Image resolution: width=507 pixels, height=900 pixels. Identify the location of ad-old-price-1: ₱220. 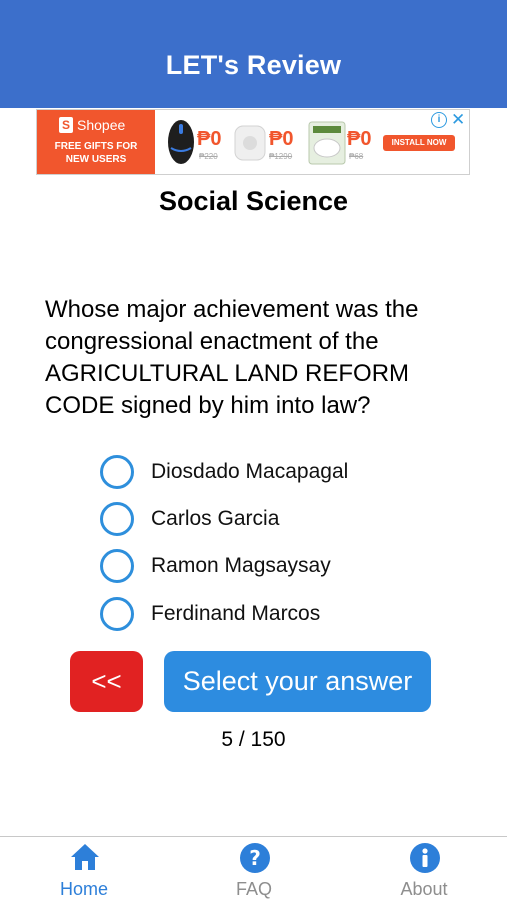
(208, 156).